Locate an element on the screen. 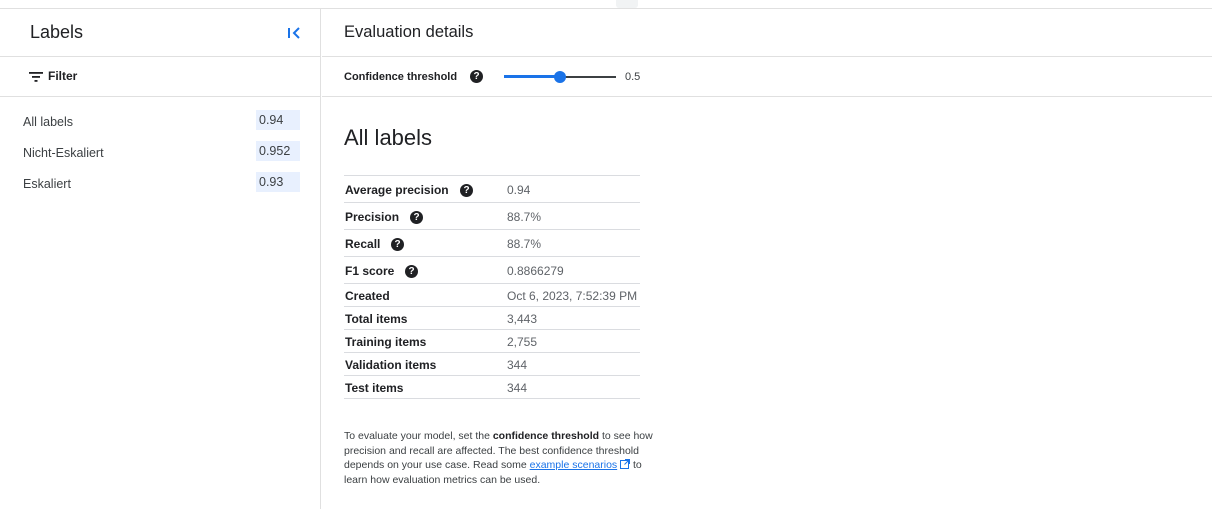 The image size is (1212, 509). collapse-sidebar-button is located at coordinates (294, 33).